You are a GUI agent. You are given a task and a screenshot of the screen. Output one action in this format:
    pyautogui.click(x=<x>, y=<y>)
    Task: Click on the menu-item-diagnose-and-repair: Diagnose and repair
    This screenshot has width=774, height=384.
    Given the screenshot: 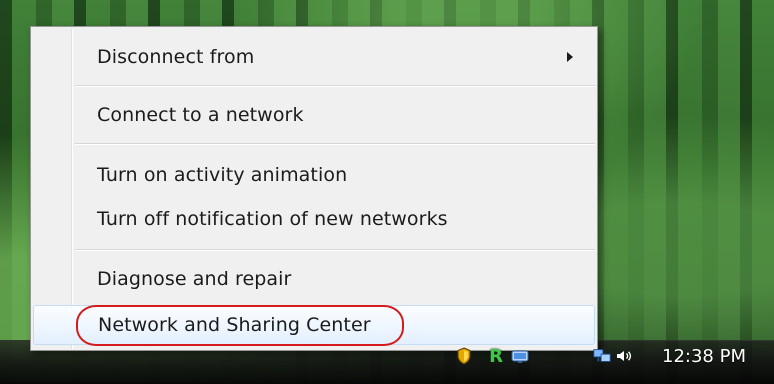 What is the action you would take?
    pyautogui.click(x=314, y=279)
    